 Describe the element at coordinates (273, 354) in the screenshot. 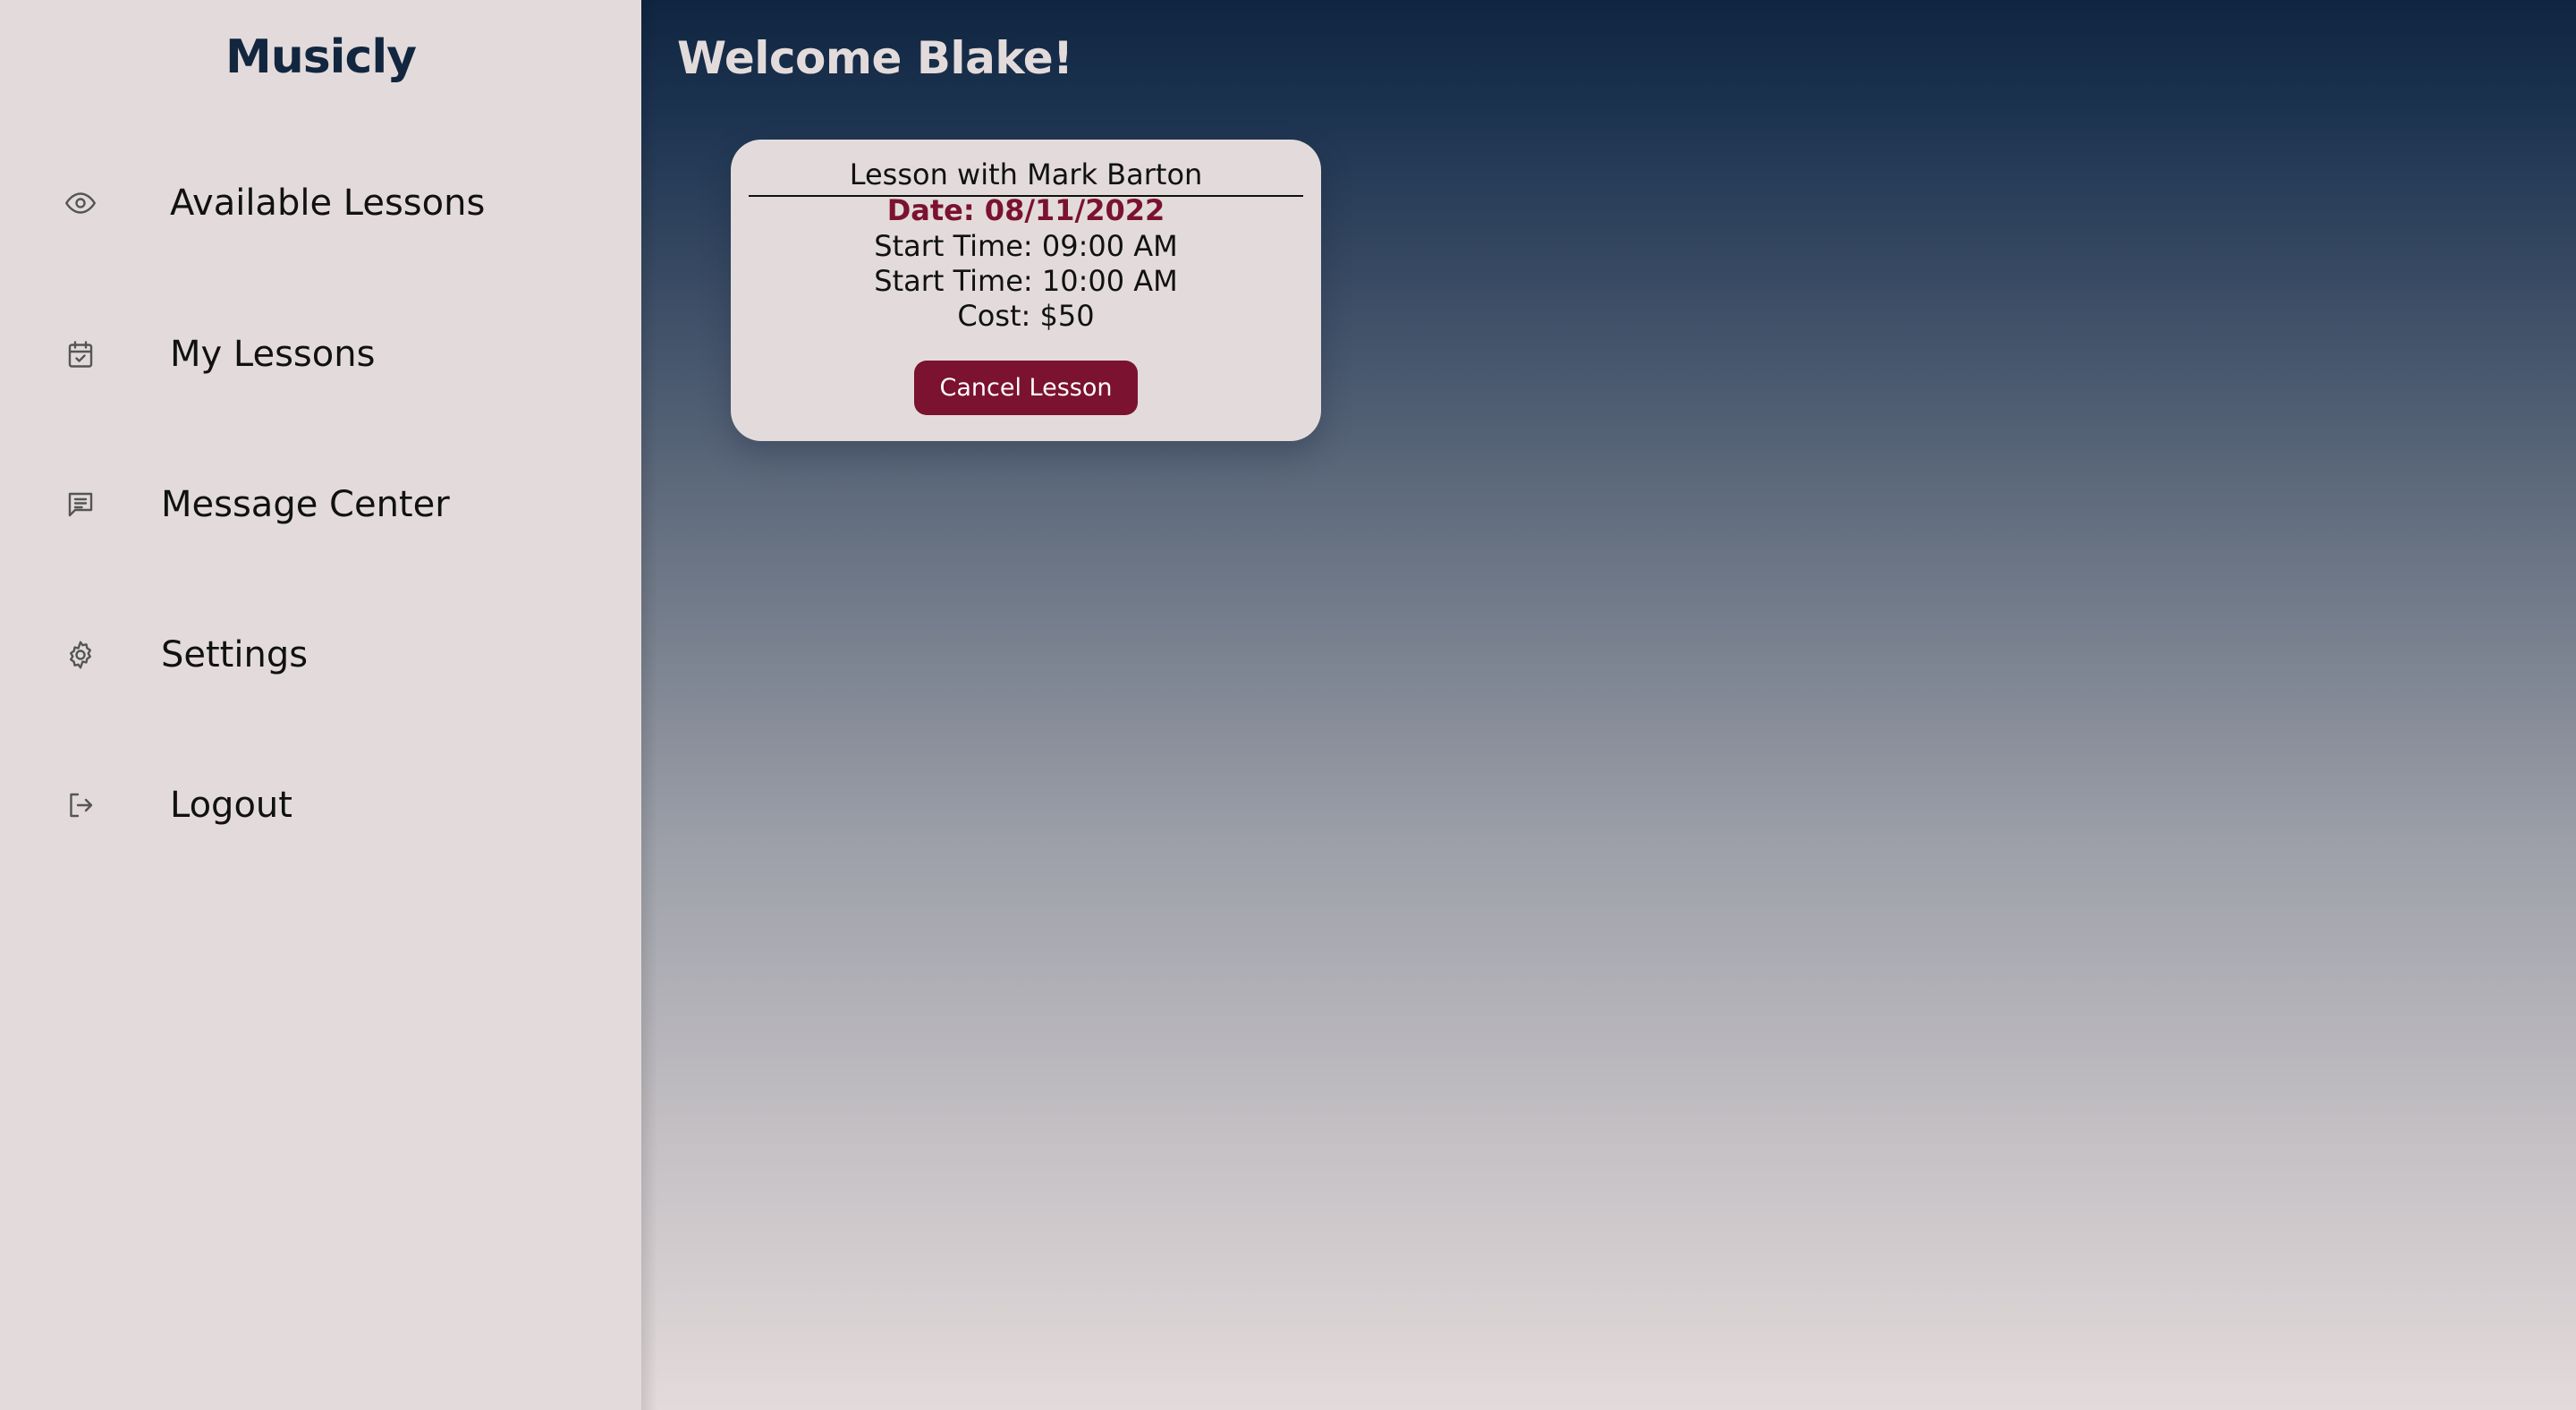

I see `sidebar-item-label: My Lessons` at that location.